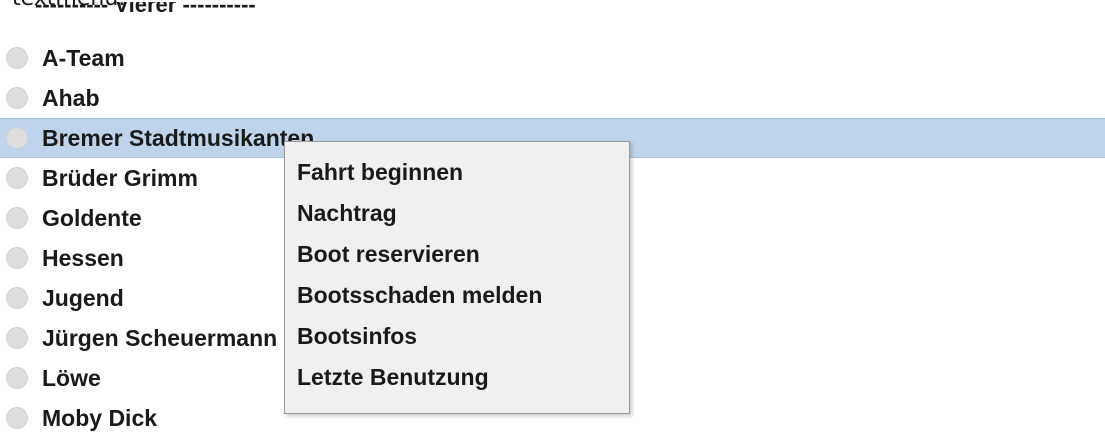 The image size is (1105, 434). I want to click on group-header-label: ---------- Vierer ----------, so click(145, 9).